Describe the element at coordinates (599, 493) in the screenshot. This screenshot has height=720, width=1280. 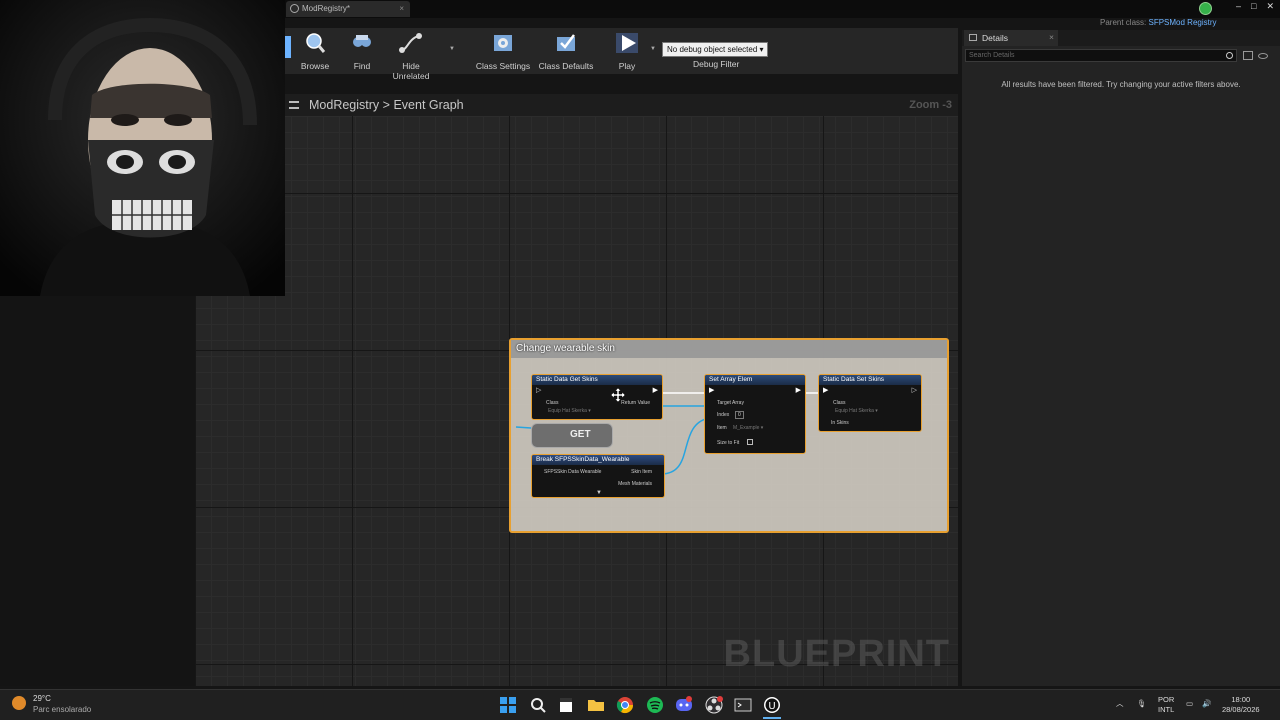
I see `expand-arrow-icon: ▼` at that location.